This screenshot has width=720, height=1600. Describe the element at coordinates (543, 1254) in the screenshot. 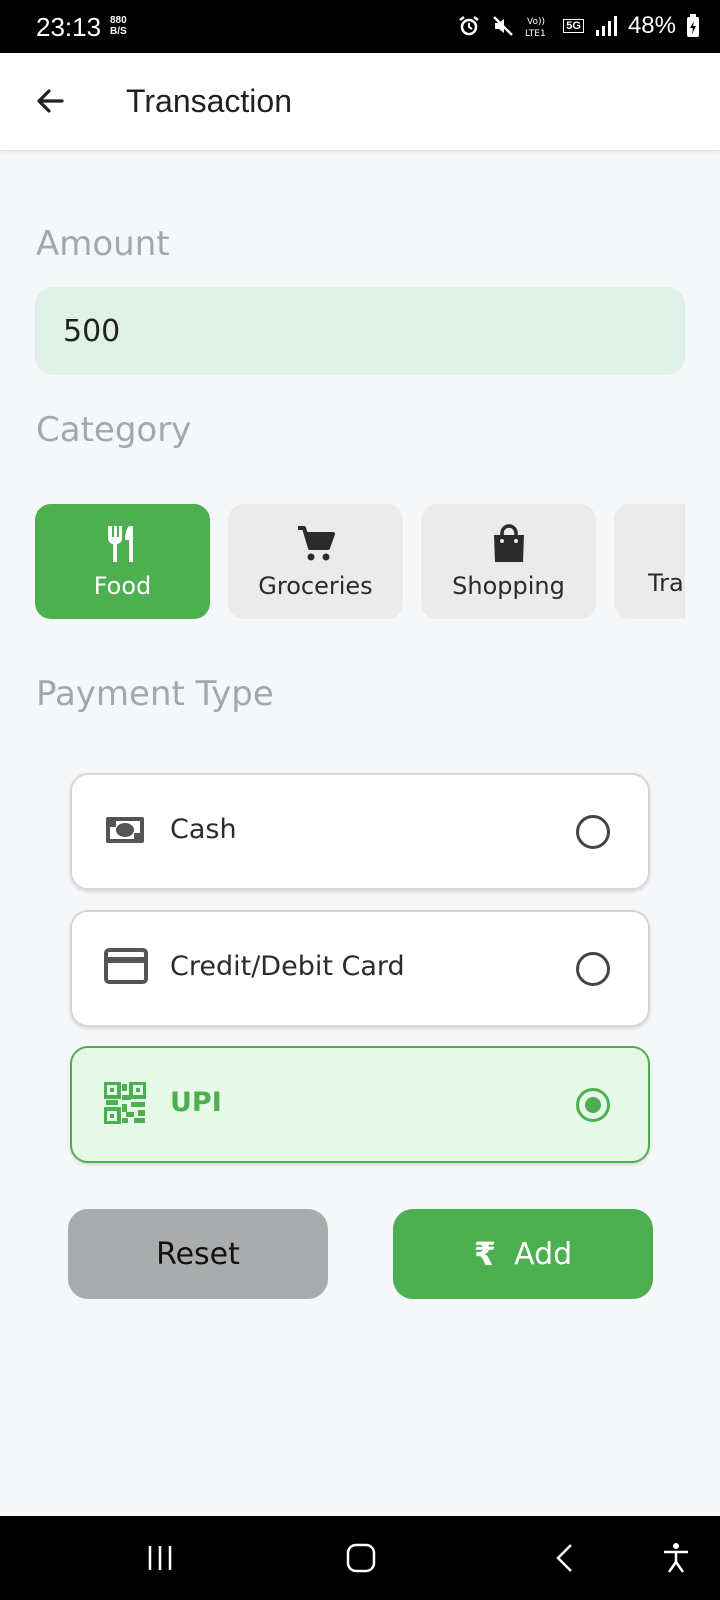

I see `add-button-label: Add` at that location.